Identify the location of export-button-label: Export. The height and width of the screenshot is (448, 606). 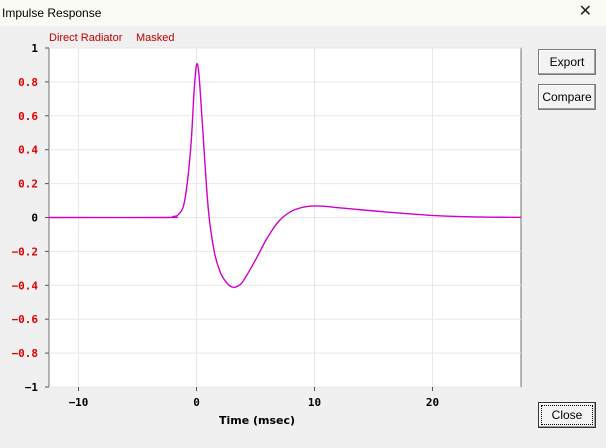
(567, 62).